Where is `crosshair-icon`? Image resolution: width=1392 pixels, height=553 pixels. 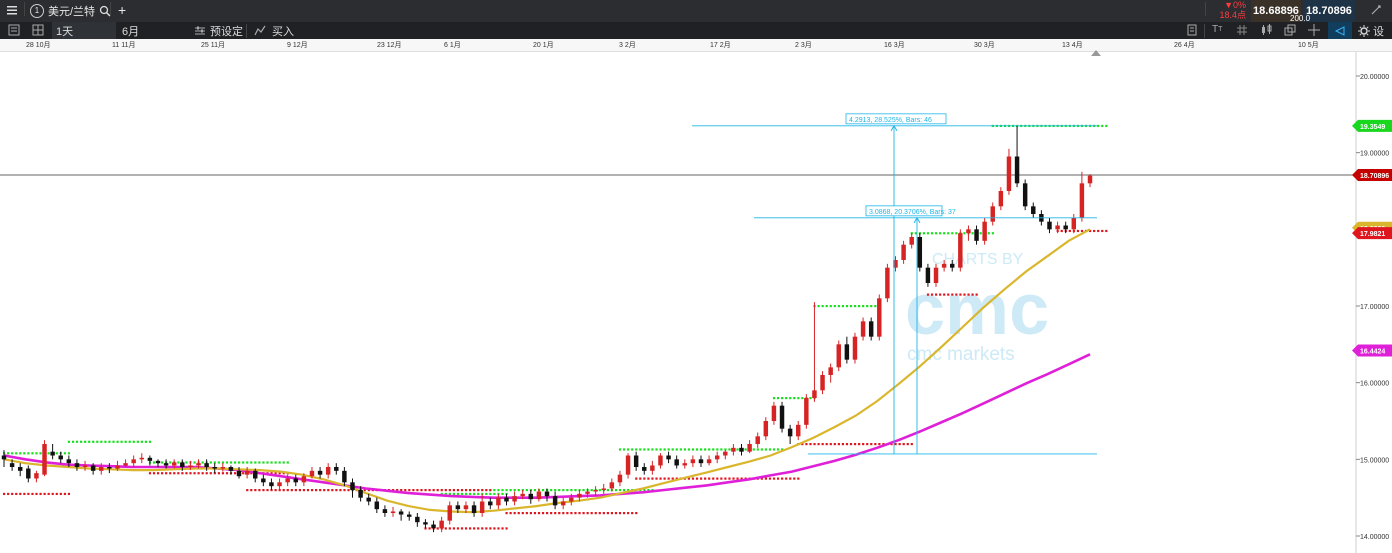
crosshair-icon is located at coordinates (1314, 30).